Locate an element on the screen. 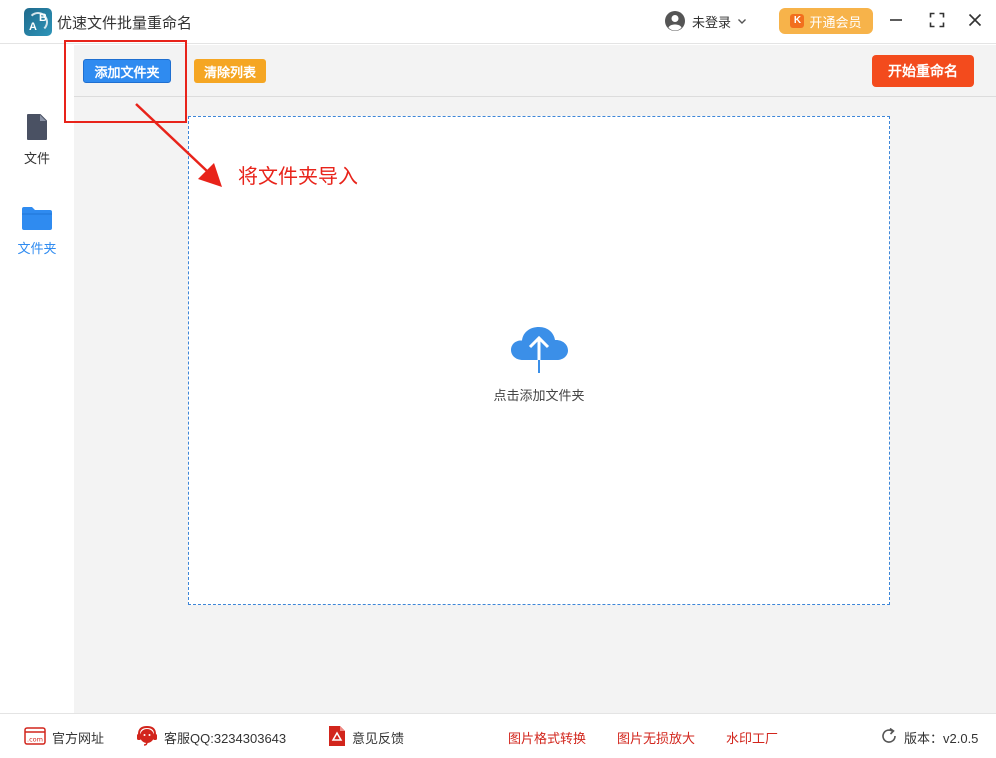  folder-icon is located at coordinates (37, 219).